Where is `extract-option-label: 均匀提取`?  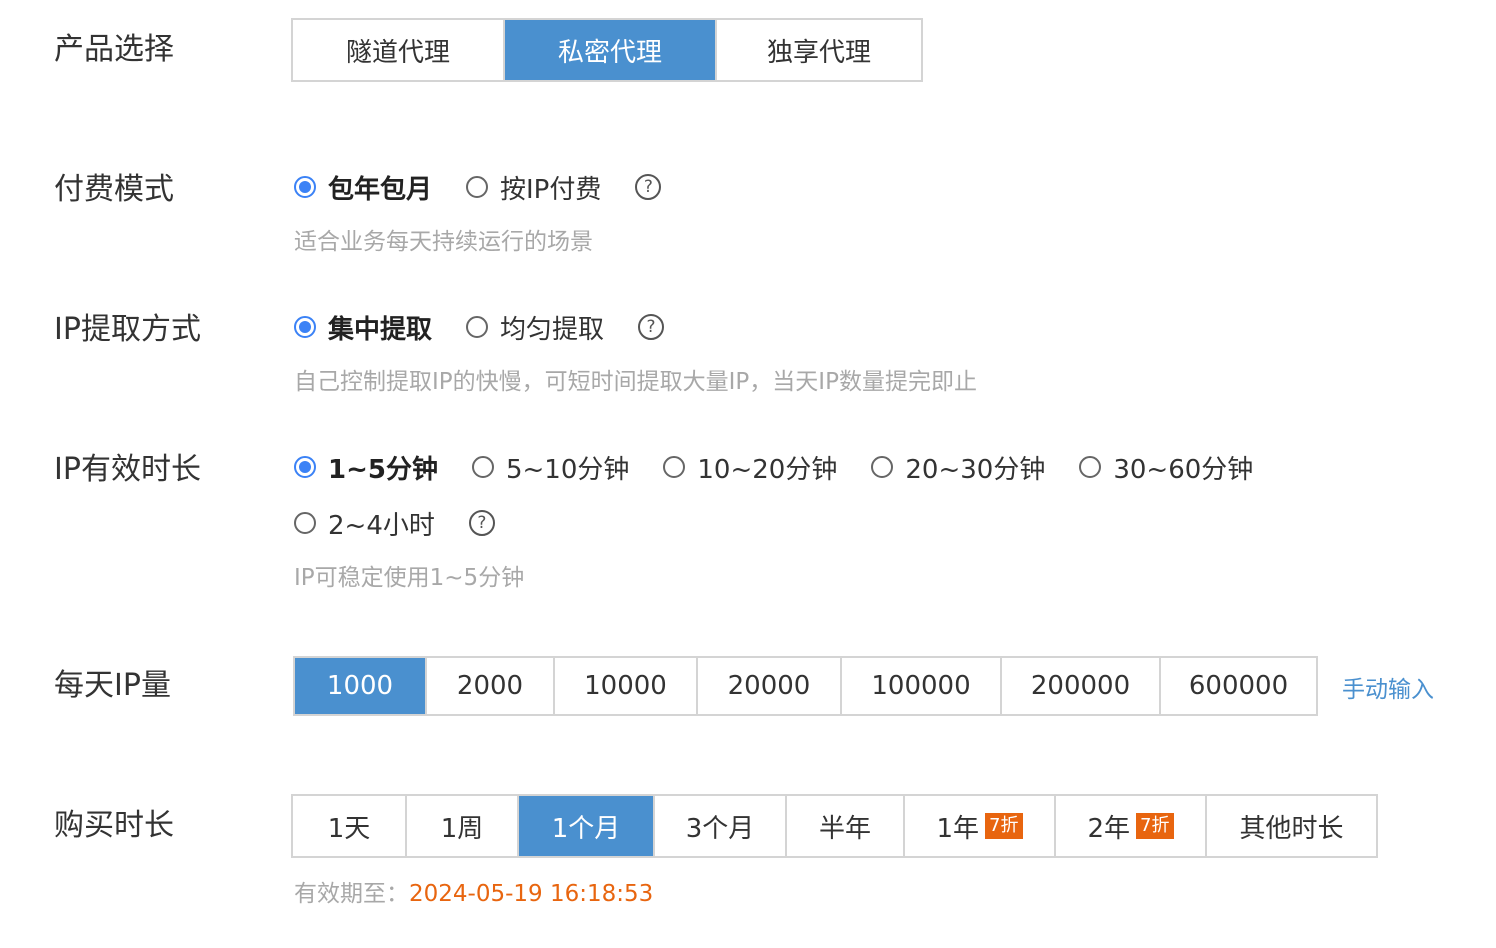 extract-option-label: 均匀提取 is located at coordinates (552, 329).